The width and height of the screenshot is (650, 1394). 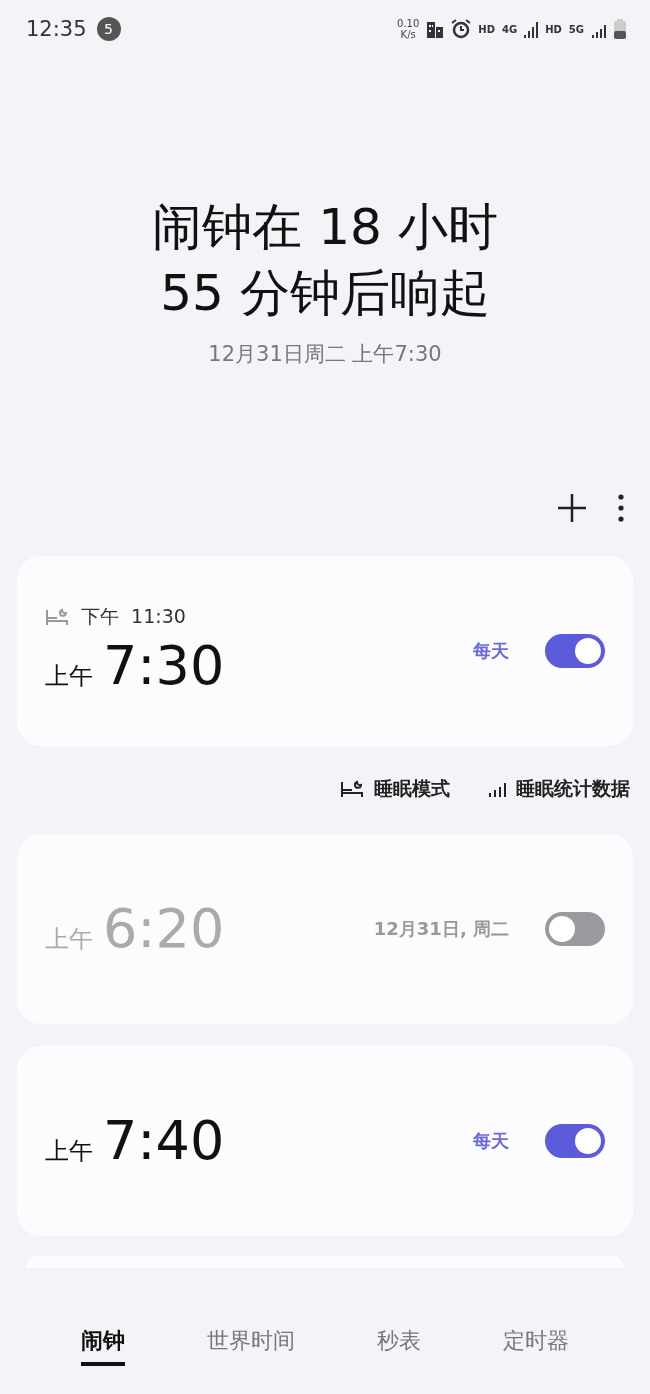 I want to click on sleep-link: 睡眠统计数据, so click(x=559, y=789).